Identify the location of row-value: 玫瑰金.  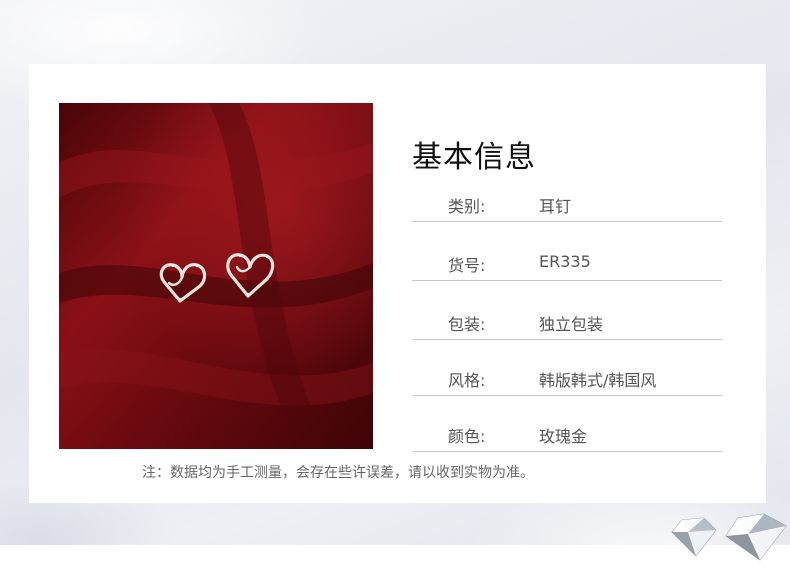
(563, 436).